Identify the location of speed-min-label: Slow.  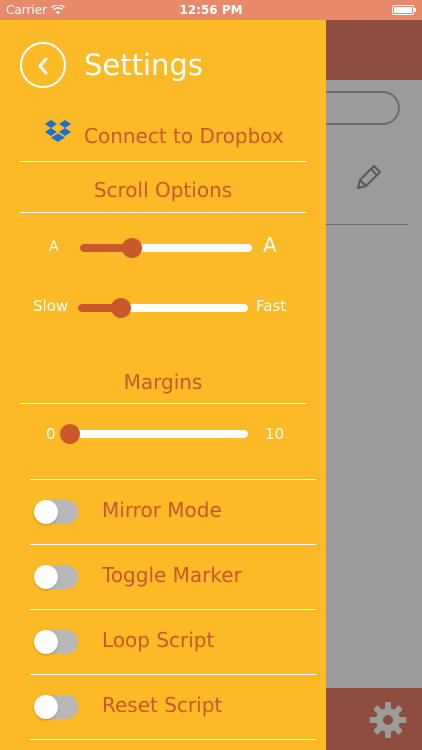
(51, 306).